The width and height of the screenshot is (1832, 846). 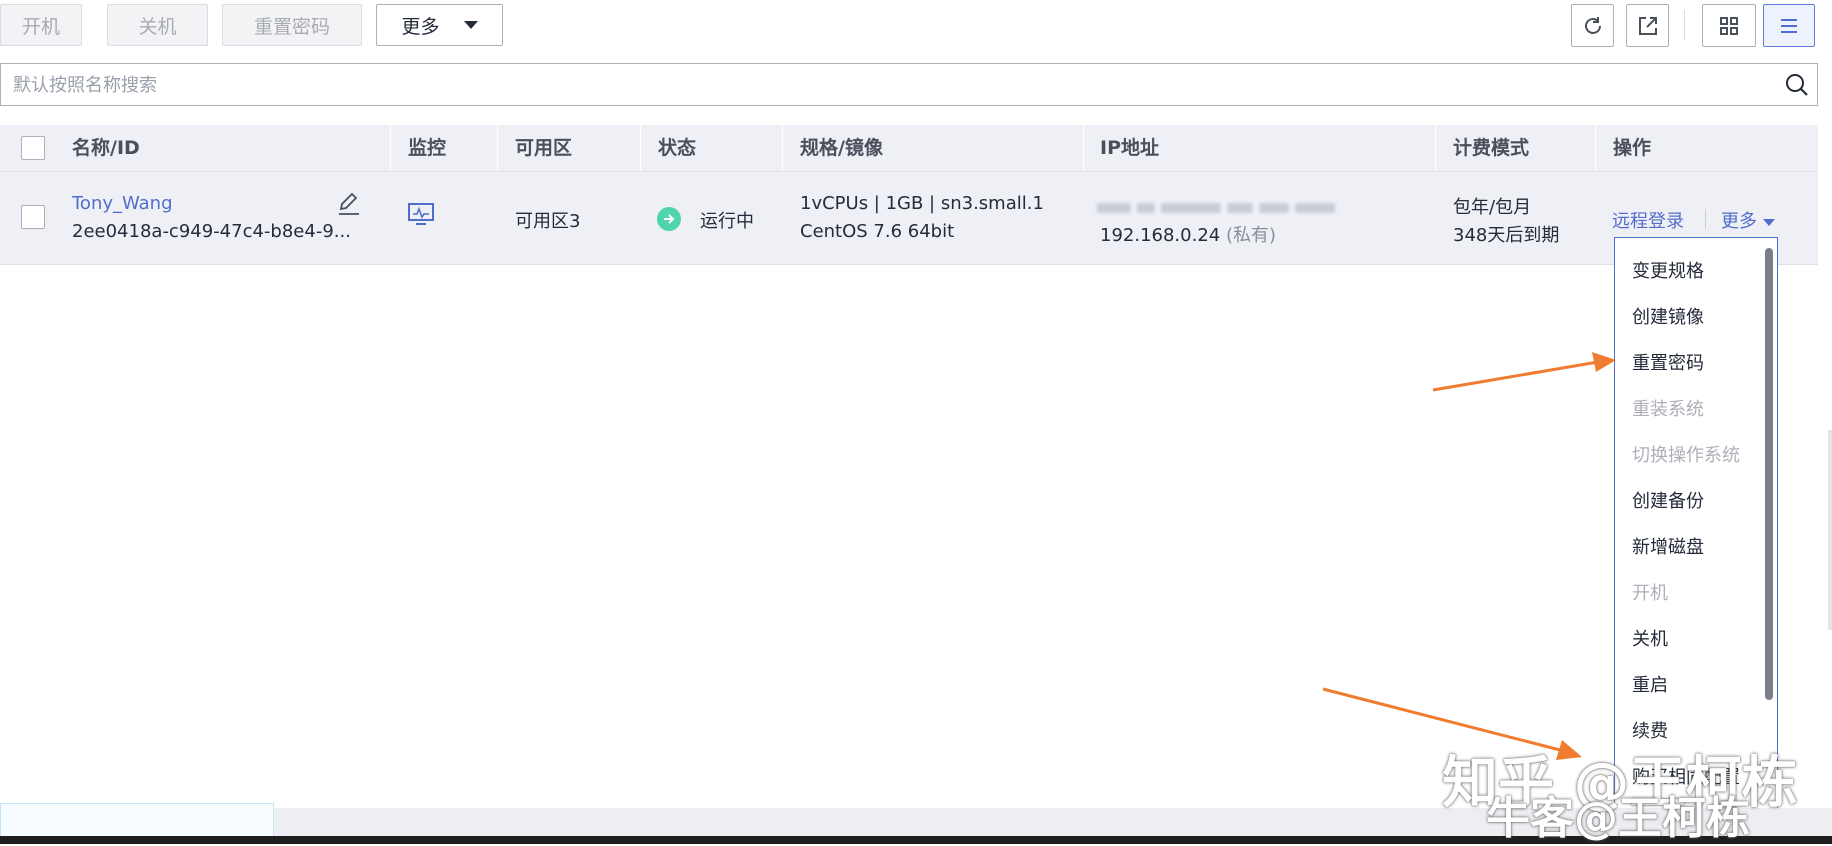 I want to click on annotation-arrows, so click(x=1469, y=556).